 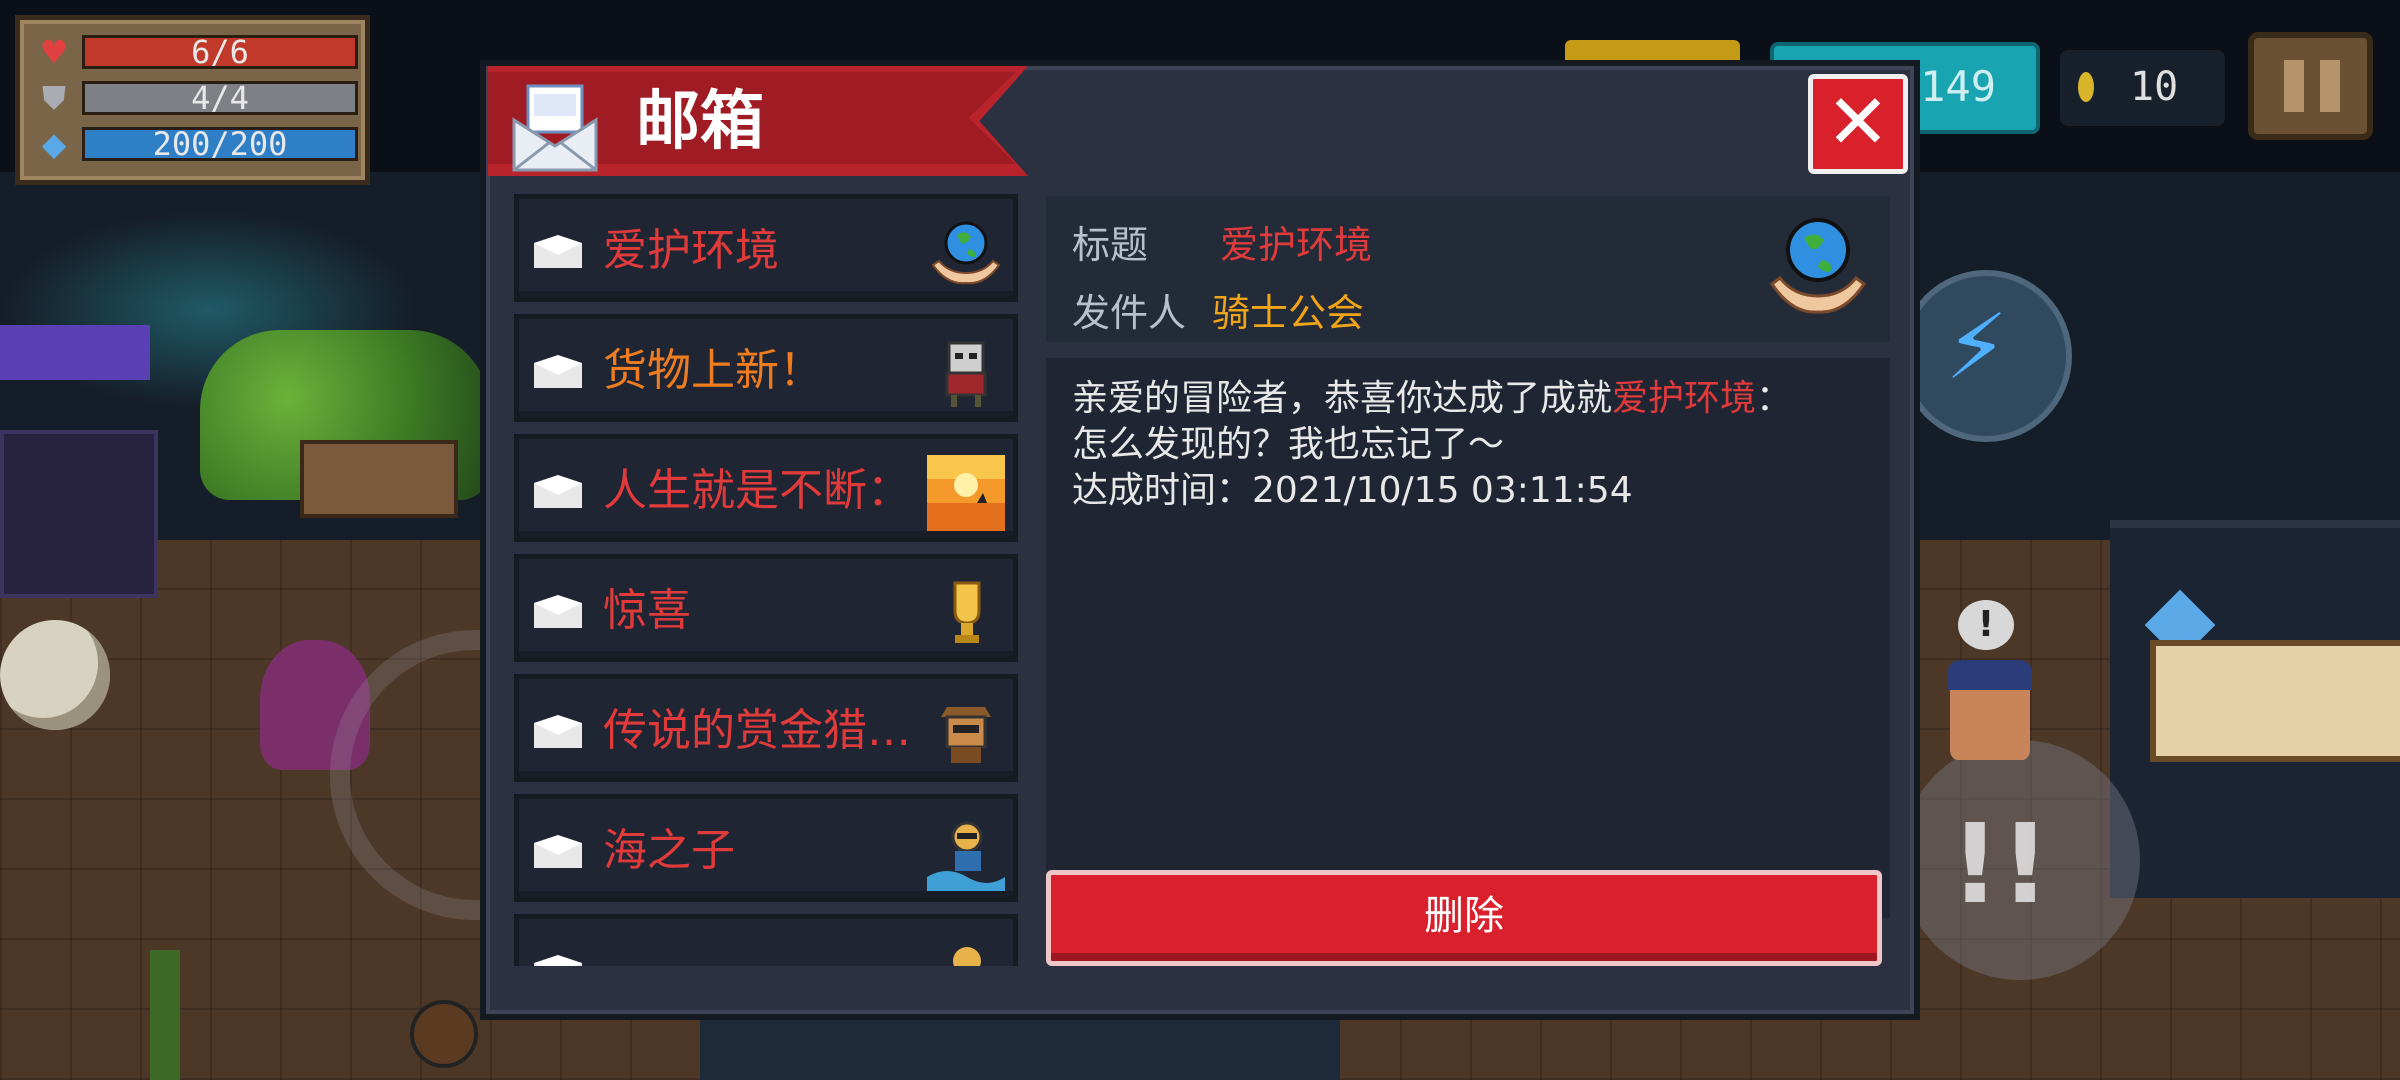 I want to click on mail-body-line-3: 达成时间：2021/10/15 03:11:54, so click(x=1352, y=490).